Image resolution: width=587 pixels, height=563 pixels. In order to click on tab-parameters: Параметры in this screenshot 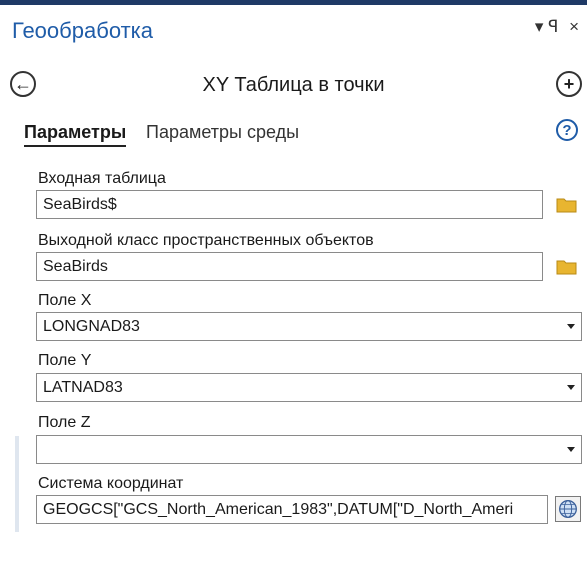, I will do `click(75, 134)`.